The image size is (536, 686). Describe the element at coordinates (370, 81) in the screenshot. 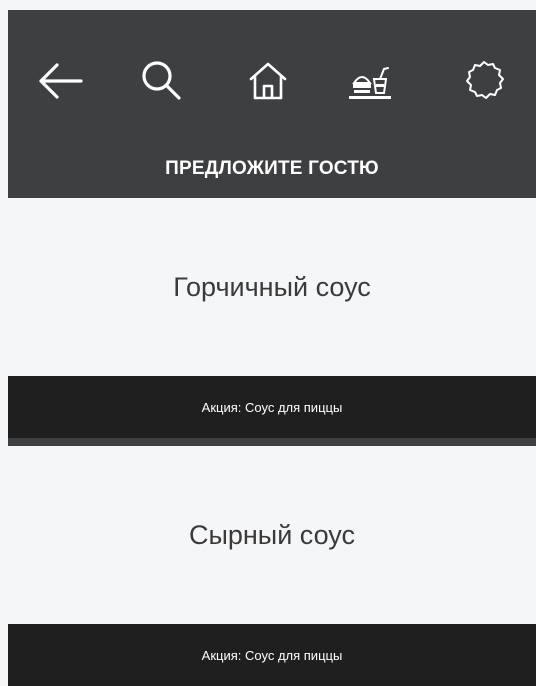

I see `food-tray-icon` at that location.